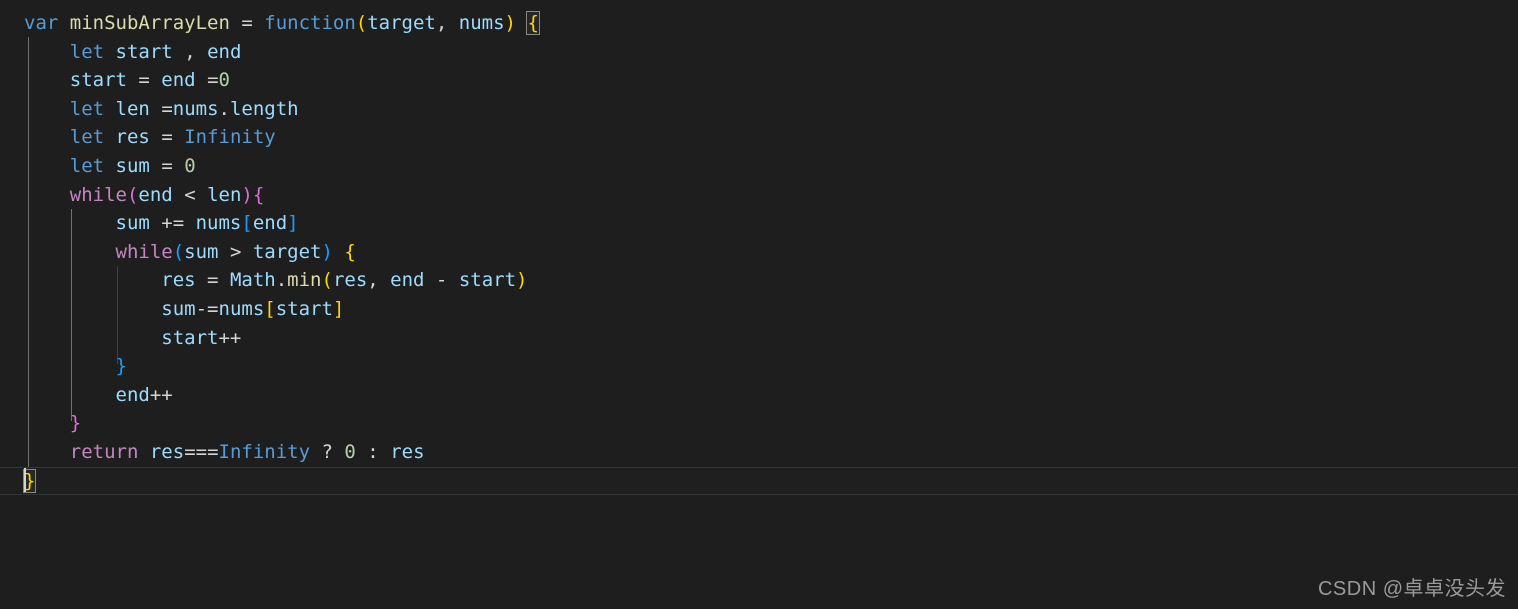  Describe the element at coordinates (759, 52) in the screenshot. I see `code-line: let start , end` at that location.